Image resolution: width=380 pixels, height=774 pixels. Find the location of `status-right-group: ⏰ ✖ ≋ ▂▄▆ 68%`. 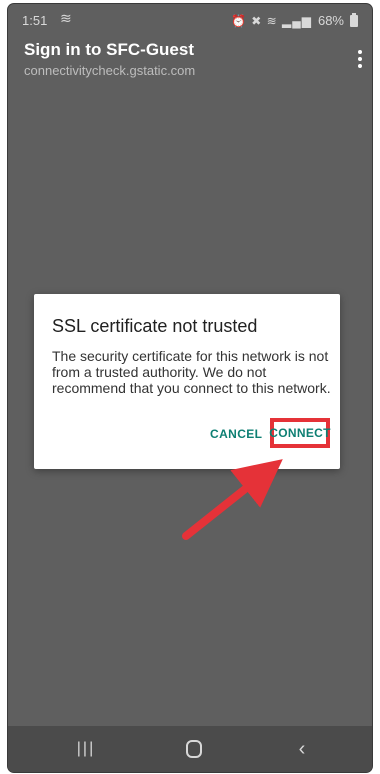

status-right-group: ⏰ ✖ ≋ ▂▄▆ 68% is located at coordinates (294, 20).